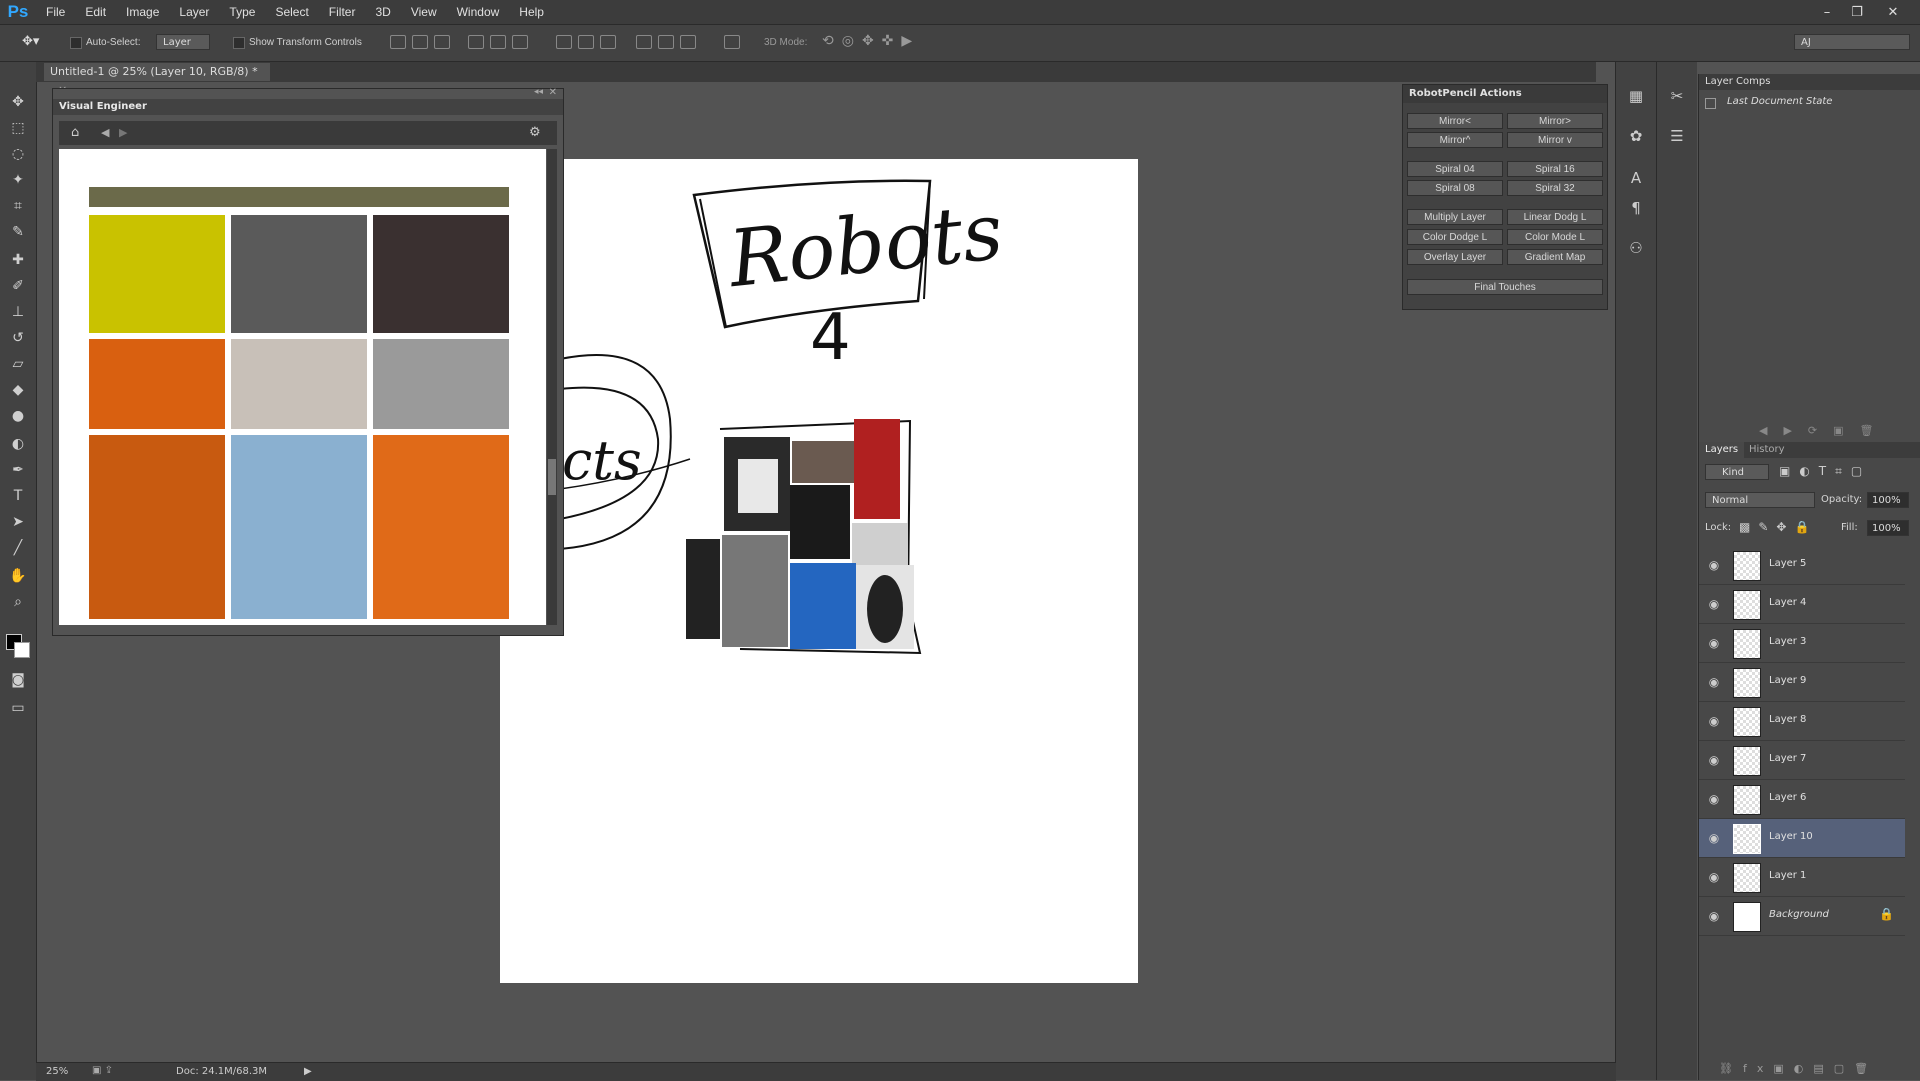  What do you see at coordinates (183, 42) in the screenshot?
I see `layer-select-dropdown: Layer` at bounding box center [183, 42].